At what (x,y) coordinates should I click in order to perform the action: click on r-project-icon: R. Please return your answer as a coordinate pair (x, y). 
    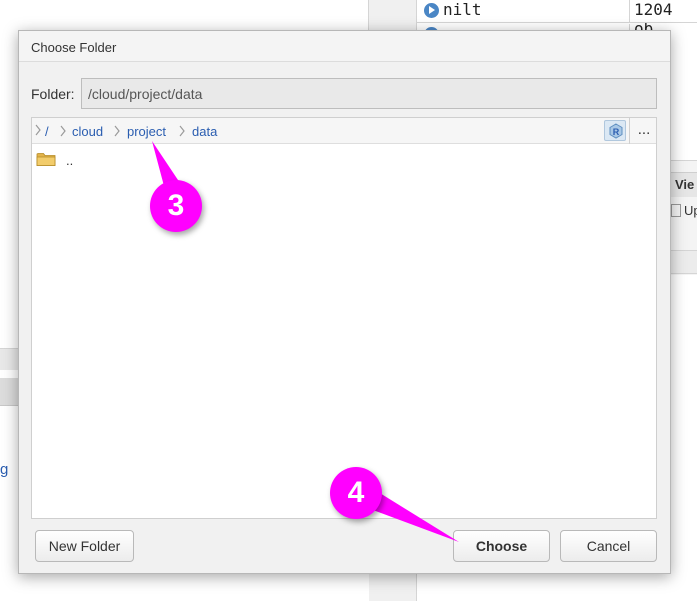
    Looking at the image, I should click on (616, 131).